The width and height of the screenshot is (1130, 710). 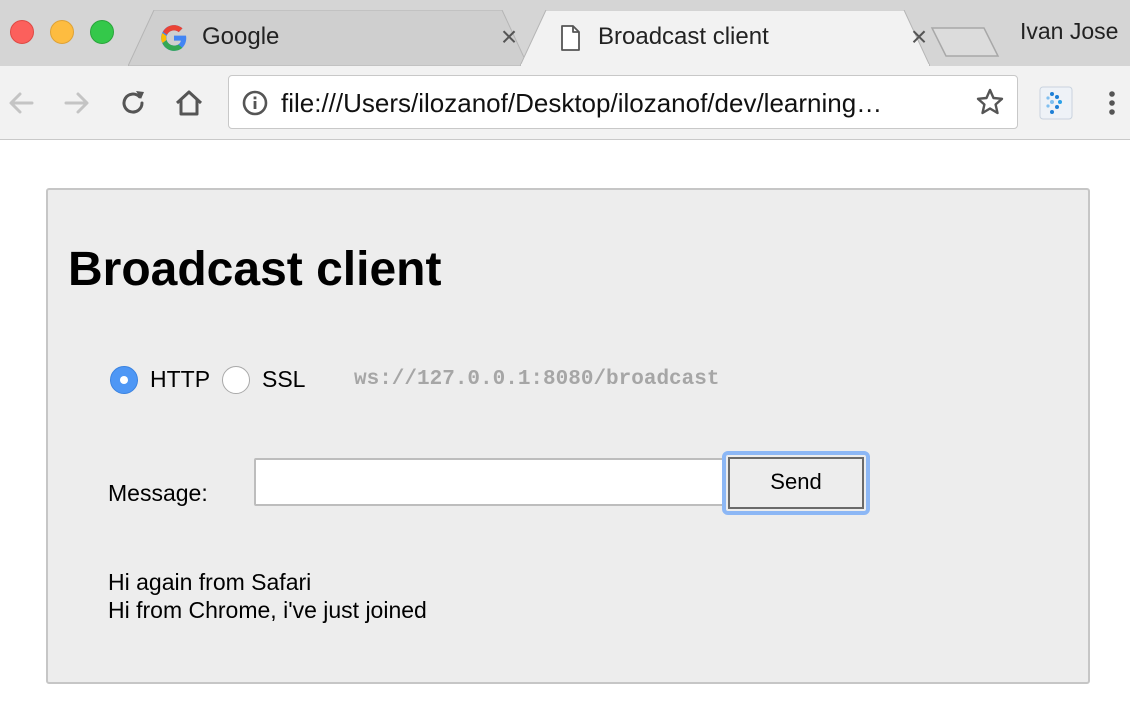 I want to click on message-input, so click(x=489, y=482).